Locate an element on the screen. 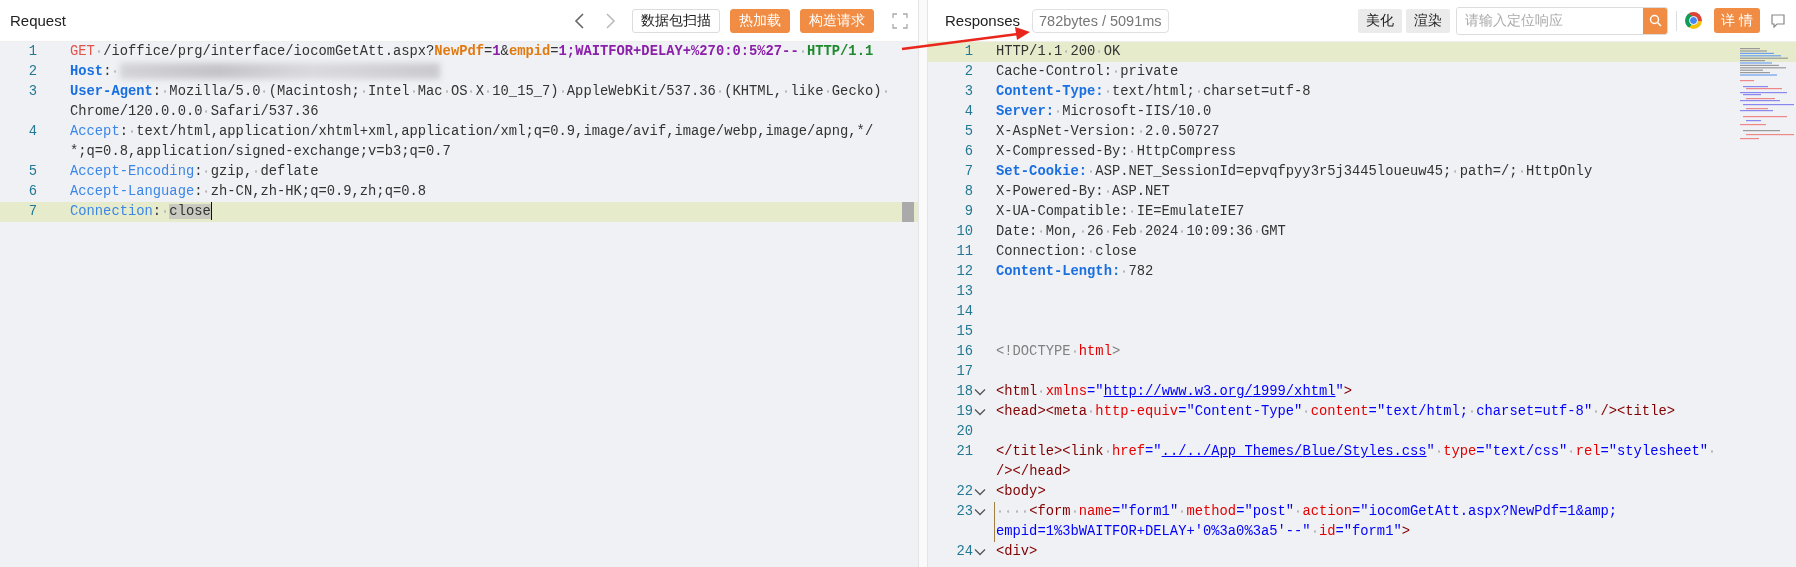 This screenshot has height=567, width=1796. line-number: 15 is located at coordinates (964, 332).